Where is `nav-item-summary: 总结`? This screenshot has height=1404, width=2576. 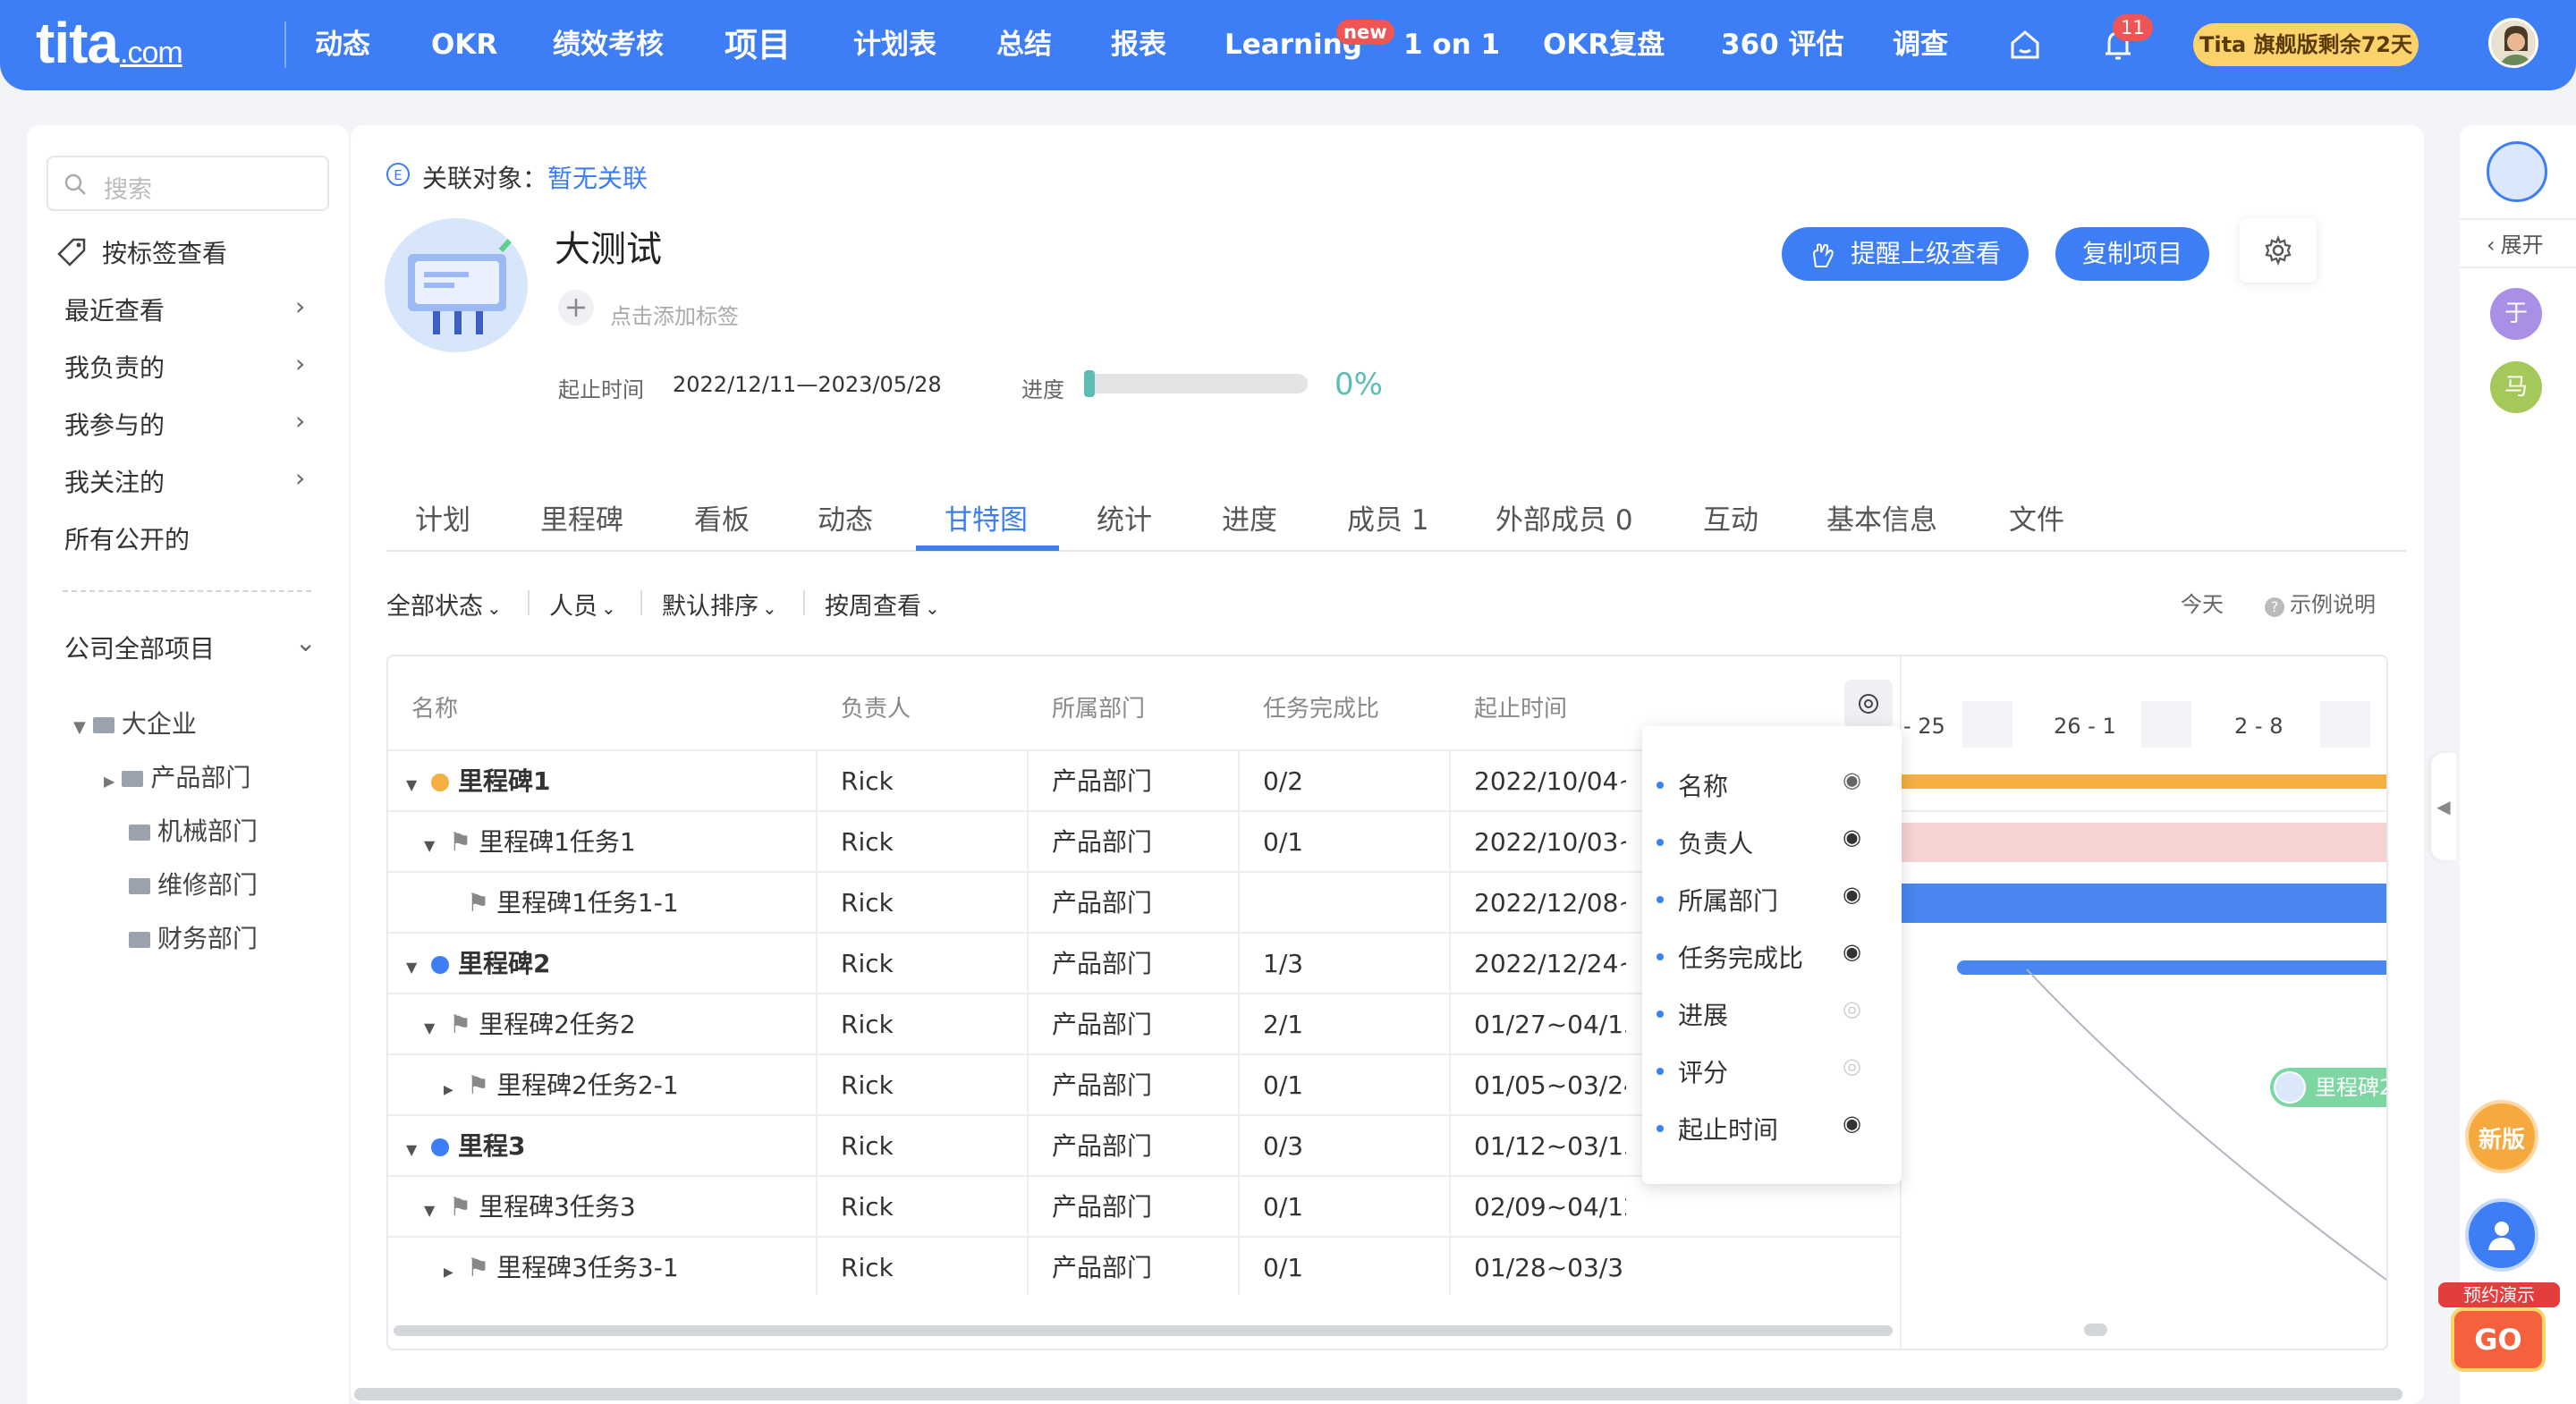
nav-item-summary: 总结 is located at coordinates (1024, 45).